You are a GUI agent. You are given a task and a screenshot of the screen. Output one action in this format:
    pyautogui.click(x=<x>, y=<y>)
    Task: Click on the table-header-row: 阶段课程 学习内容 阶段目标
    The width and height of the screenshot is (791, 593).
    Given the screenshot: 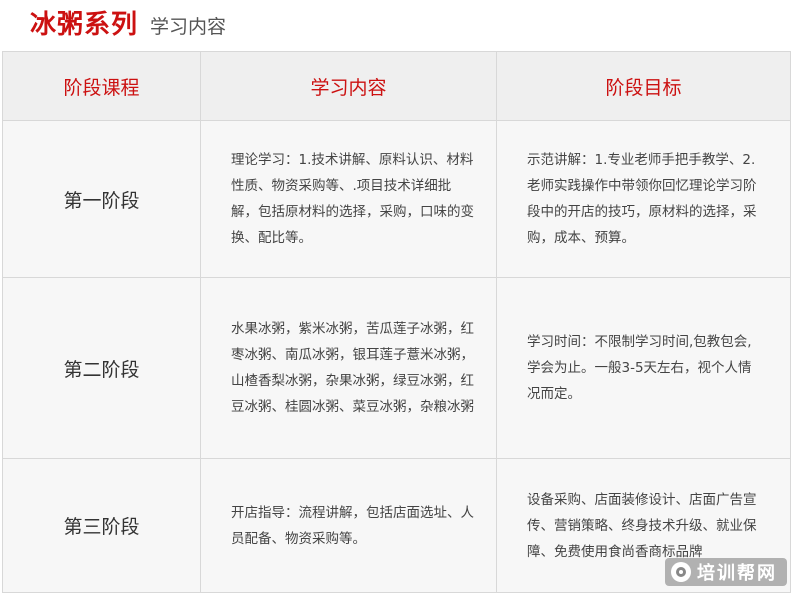 What is the action you would take?
    pyautogui.click(x=396, y=86)
    